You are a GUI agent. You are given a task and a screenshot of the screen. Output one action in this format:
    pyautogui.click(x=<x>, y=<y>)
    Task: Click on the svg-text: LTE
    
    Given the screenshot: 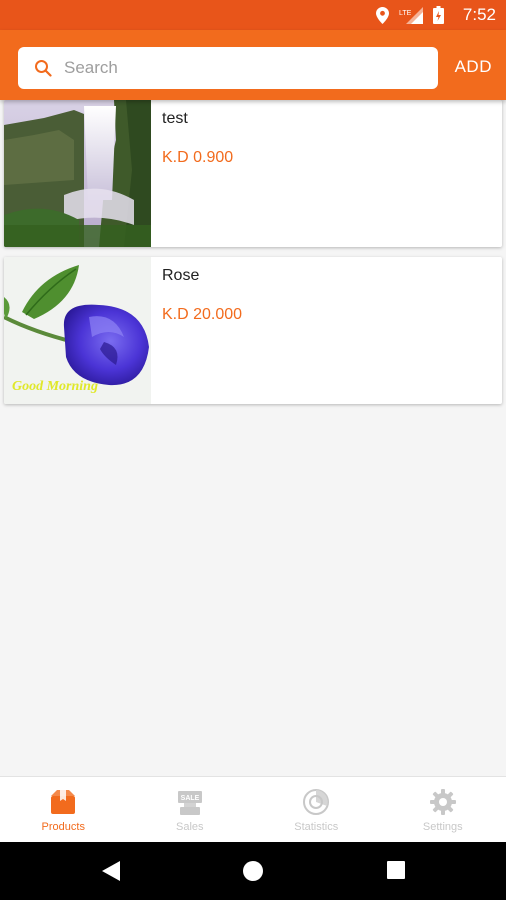 What is the action you would take?
    pyautogui.click(x=405, y=13)
    